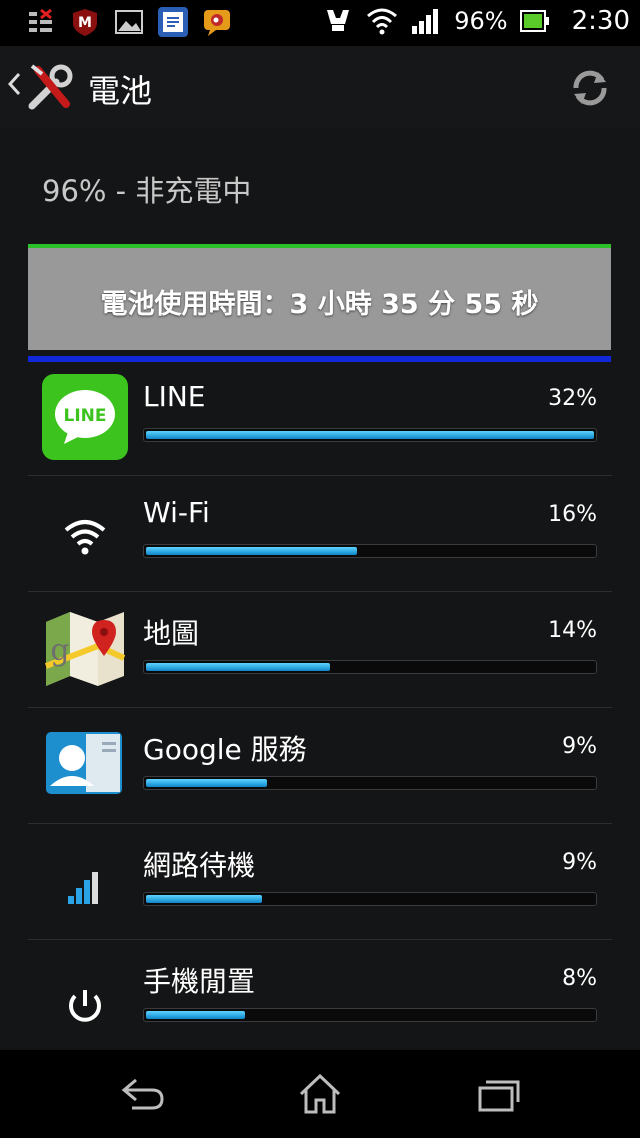  What do you see at coordinates (59, 650) in the screenshot?
I see `svg-text: g` at bounding box center [59, 650].